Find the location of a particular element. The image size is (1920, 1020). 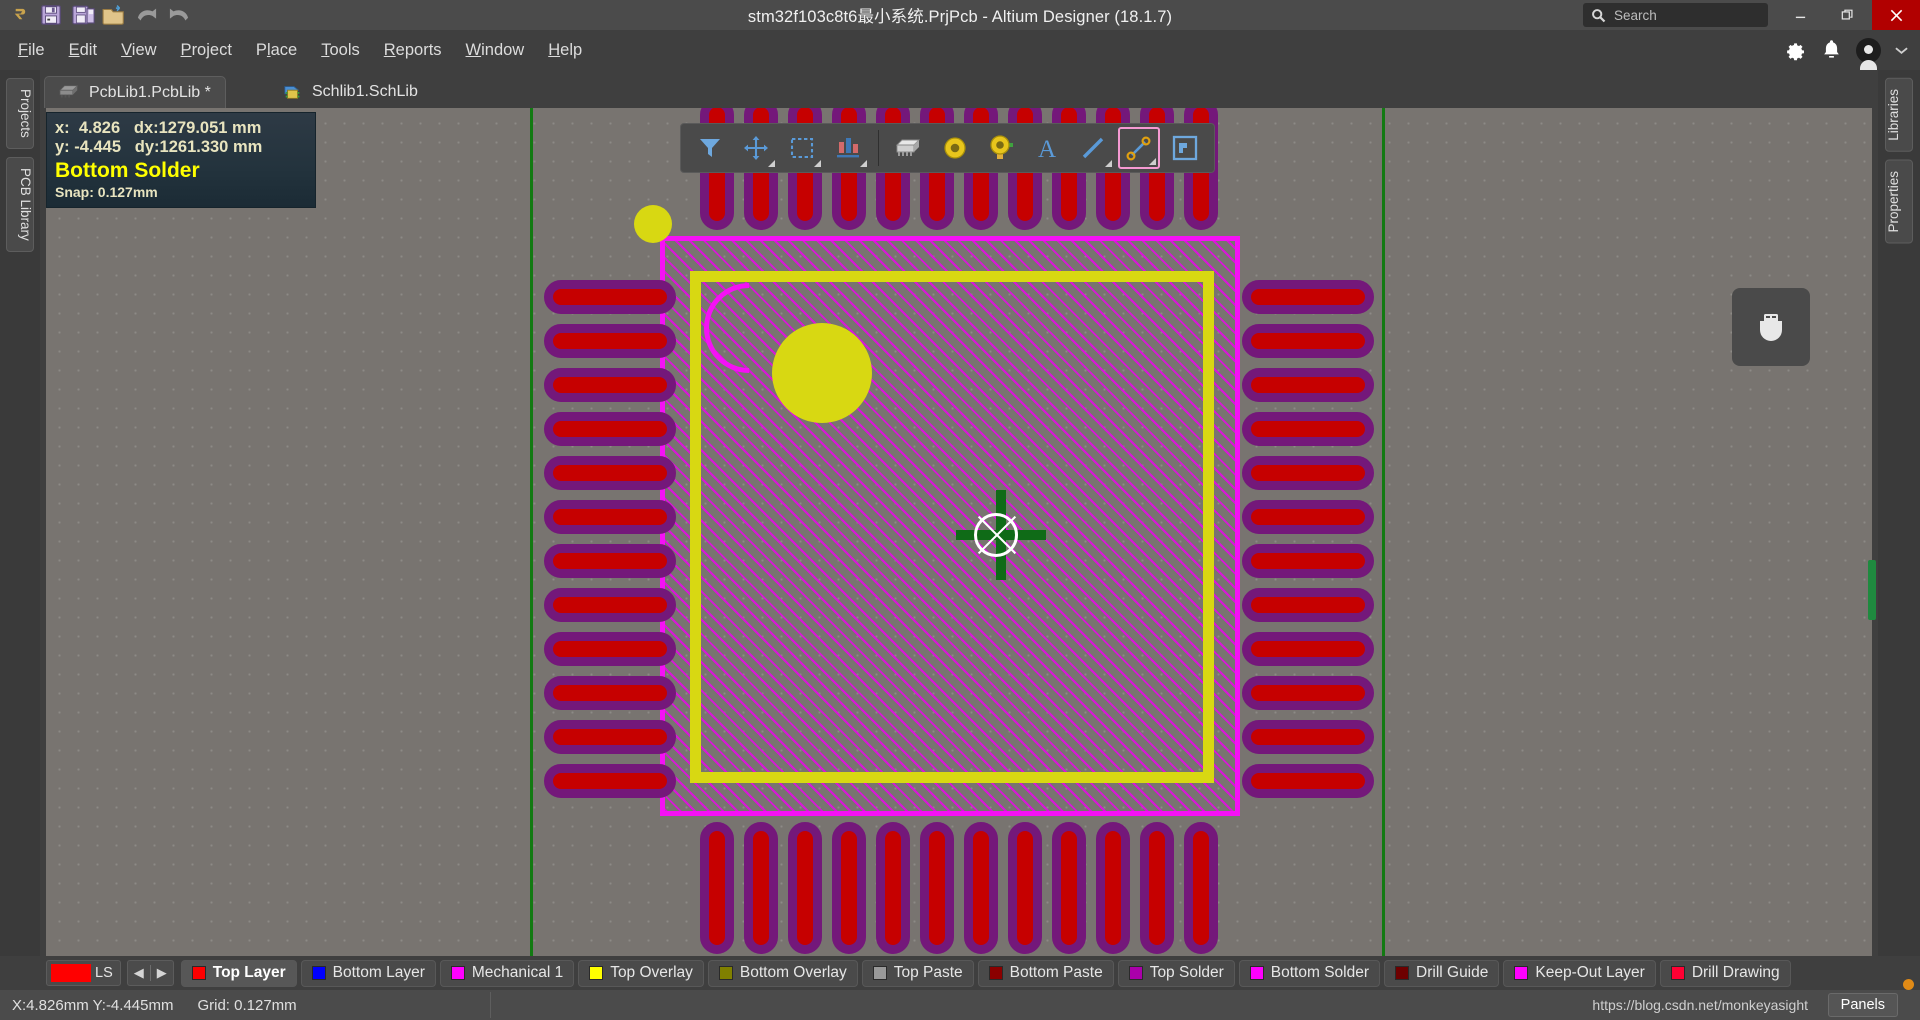

layer-set-selector: LS is located at coordinates (83, 973).